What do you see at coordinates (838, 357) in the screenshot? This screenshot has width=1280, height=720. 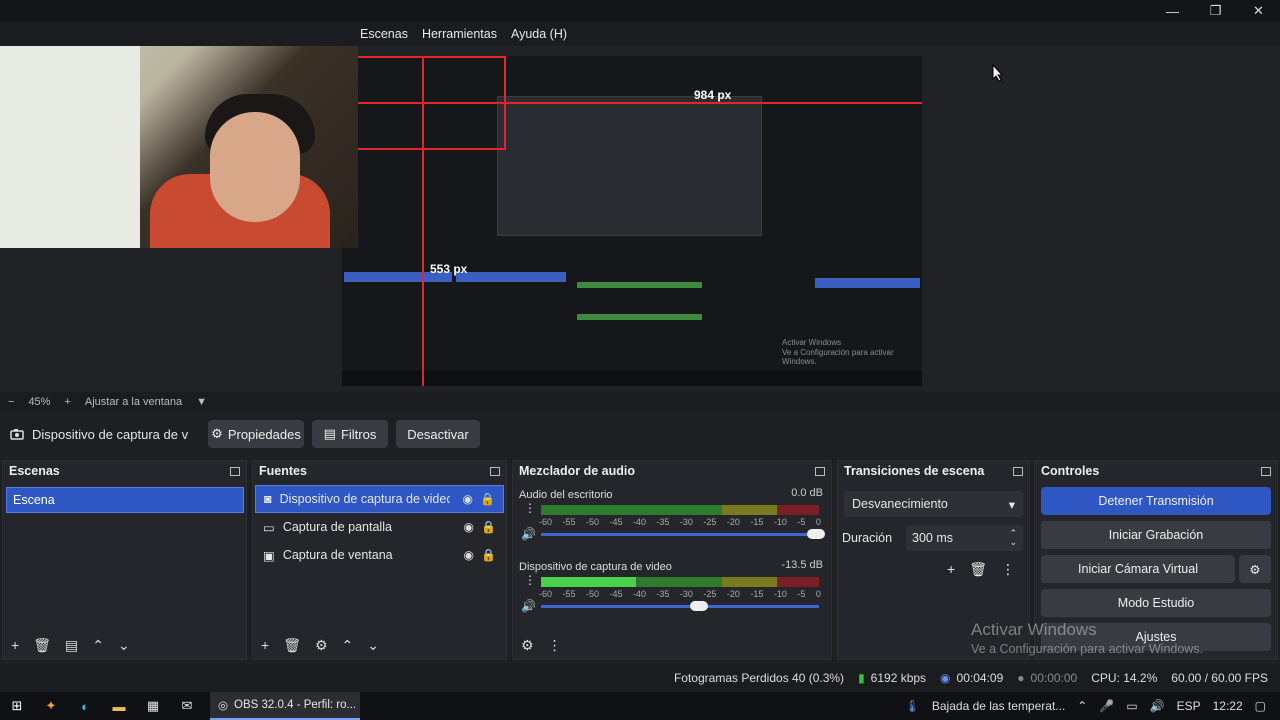 I see `nested-activar-2: Ve a Configuración para activar Windows.` at bounding box center [838, 357].